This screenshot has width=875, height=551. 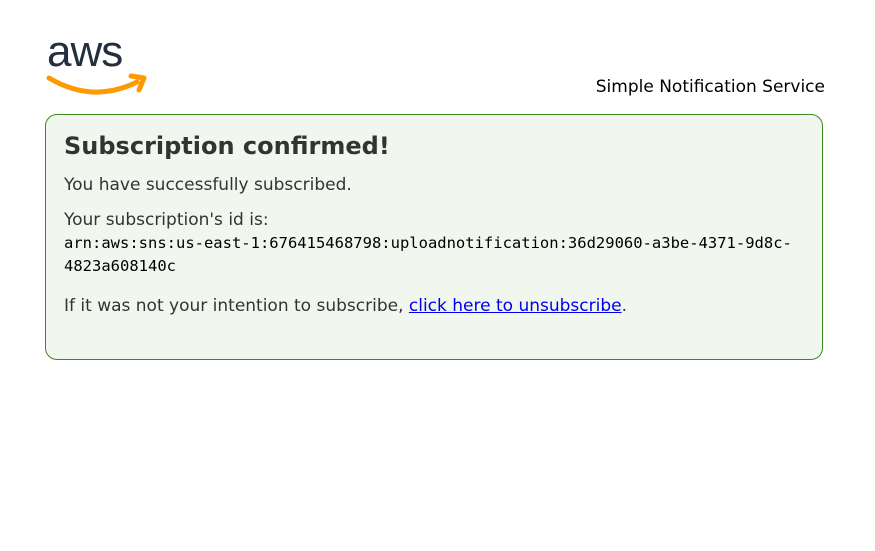 What do you see at coordinates (93, 85) in the screenshot?
I see `aws-smile-icon` at bounding box center [93, 85].